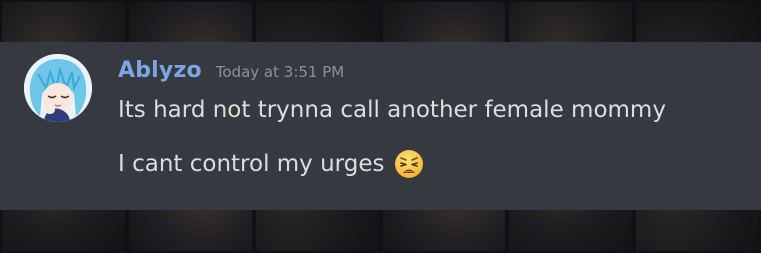 This screenshot has width=761, height=253. I want to click on avatar, so click(58, 88).